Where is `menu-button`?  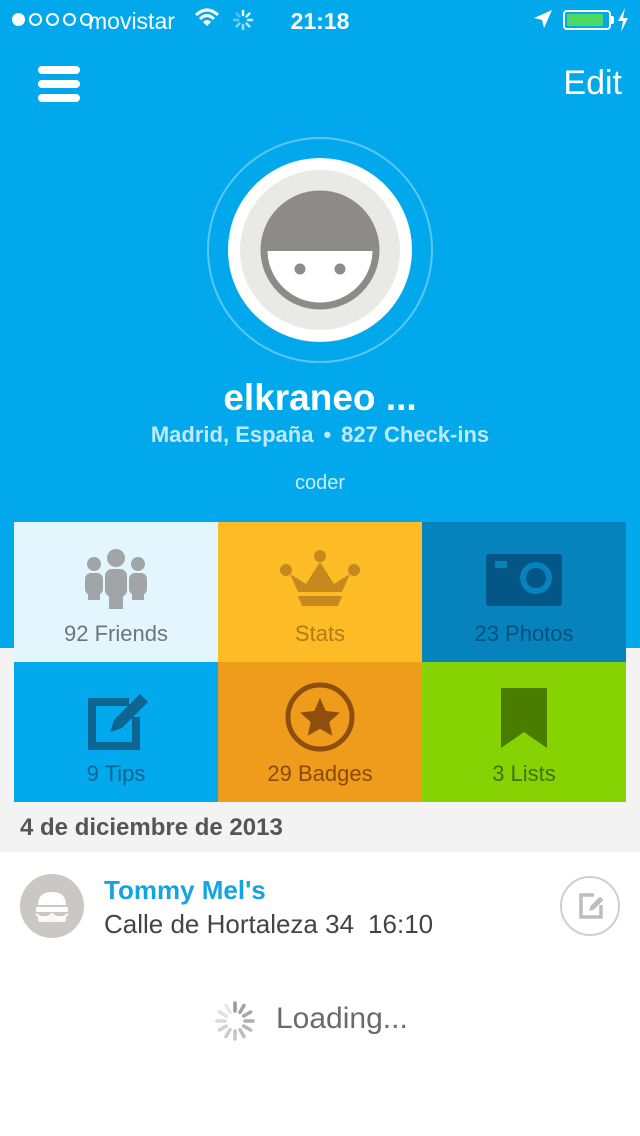 menu-button is located at coordinates (59, 84).